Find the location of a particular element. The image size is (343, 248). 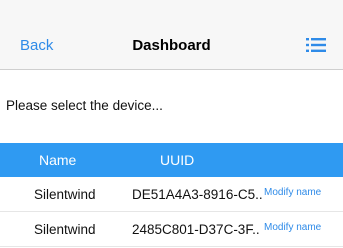

column-header-uuid: UUID is located at coordinates (177, 160).